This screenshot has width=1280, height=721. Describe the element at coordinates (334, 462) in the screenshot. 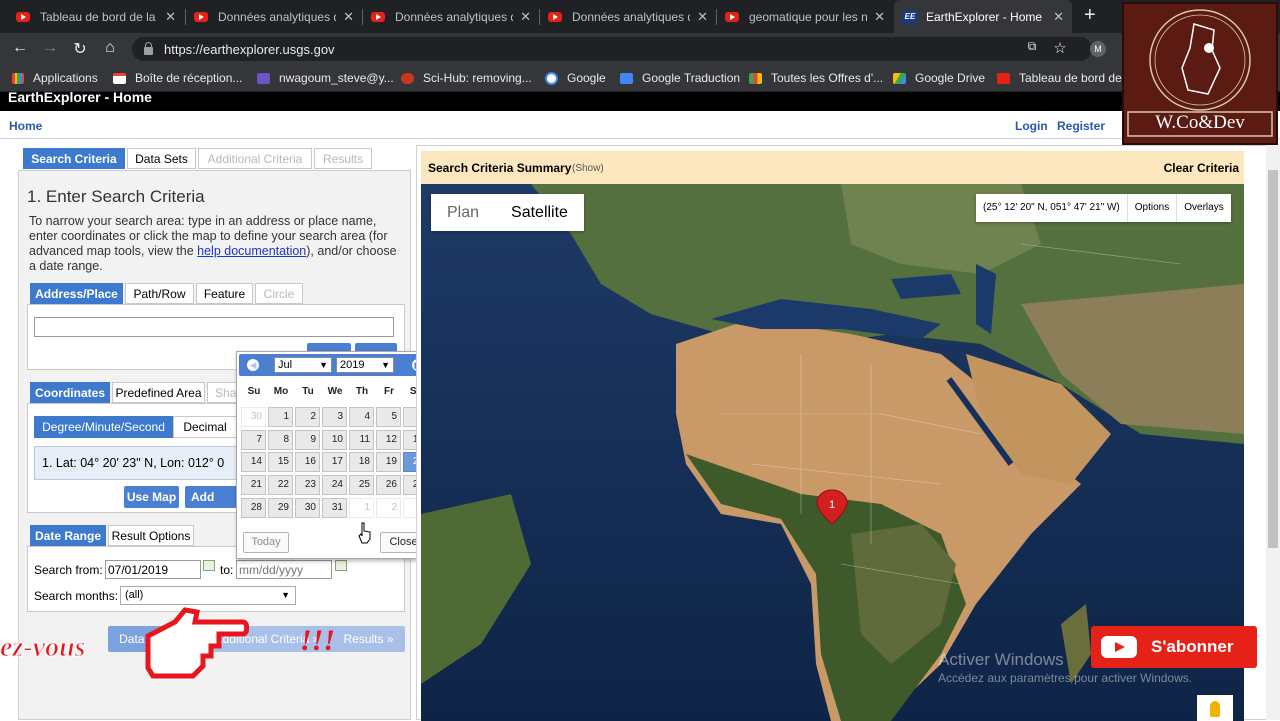

I see `calendar-day: 17` at that location.